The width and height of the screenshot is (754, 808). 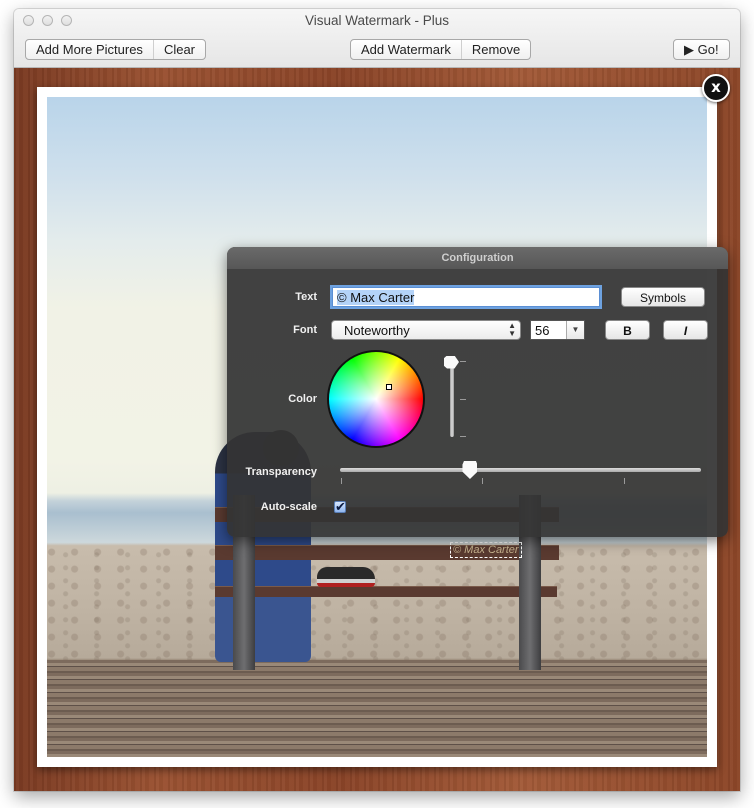 I want to click on select-arrows-icon: ▲ ▼, so click(x=512, y=329).